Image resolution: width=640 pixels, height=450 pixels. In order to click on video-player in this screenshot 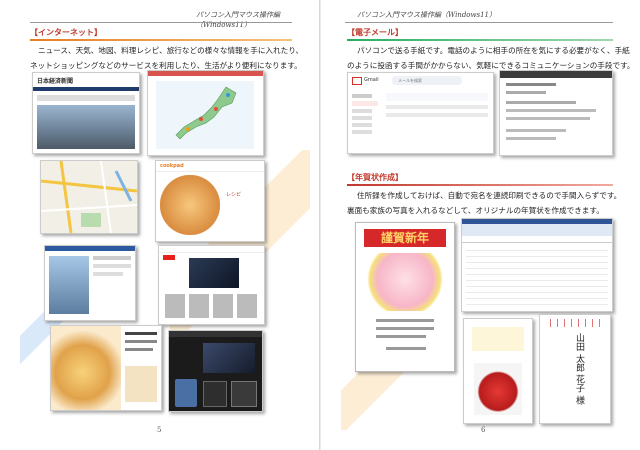, I will do `click(214, 273)`.